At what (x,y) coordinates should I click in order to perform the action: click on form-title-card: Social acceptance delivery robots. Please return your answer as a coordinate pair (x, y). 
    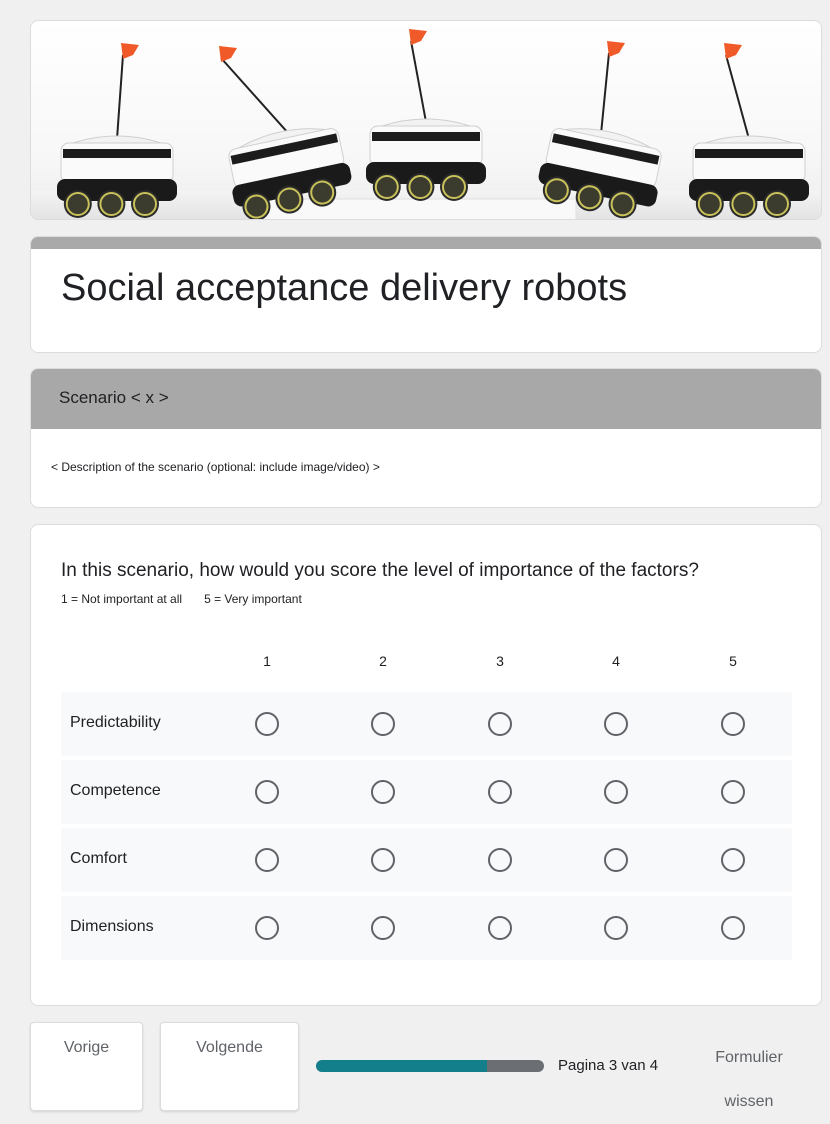
    Looking at the image, I should click on (426, 294).